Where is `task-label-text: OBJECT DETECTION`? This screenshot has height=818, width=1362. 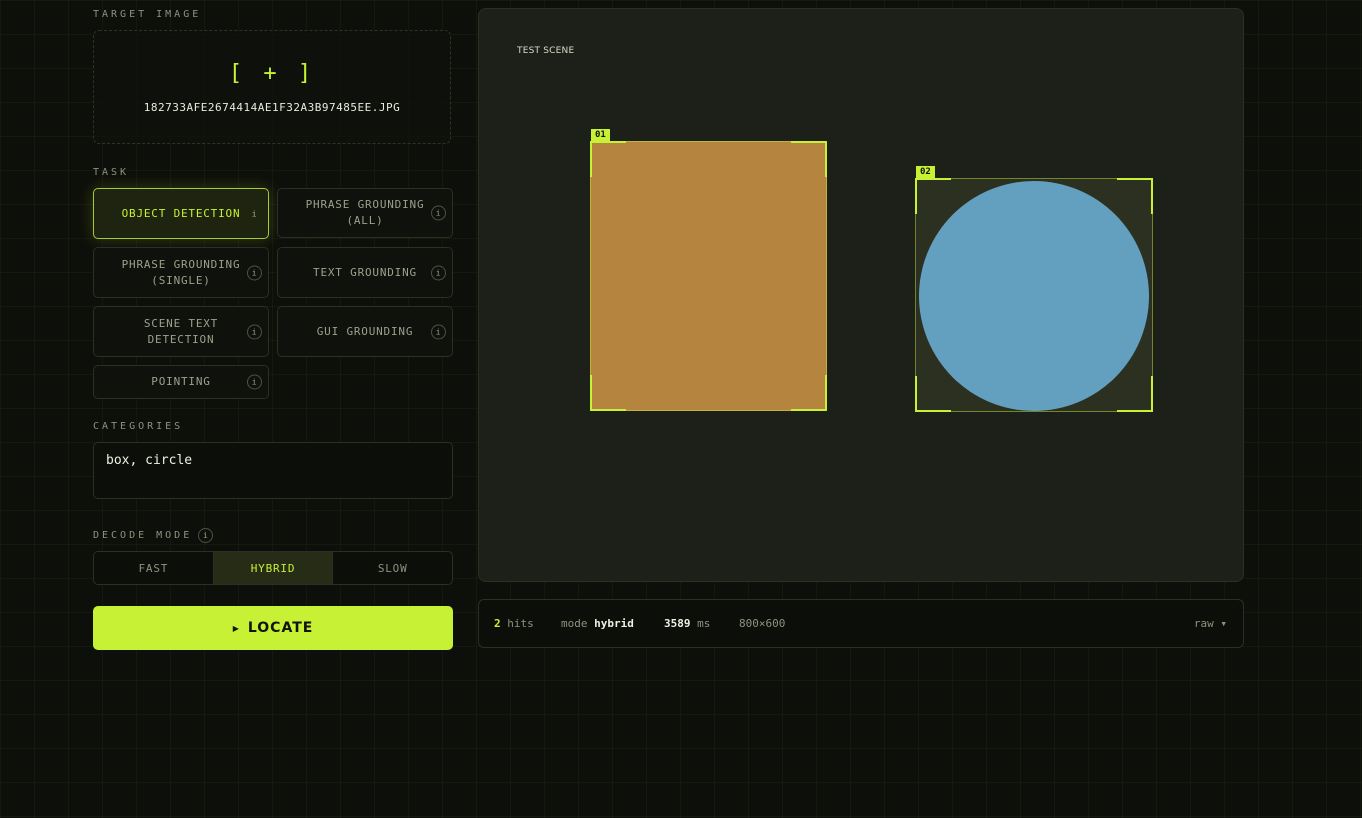 task-label-text: OBJECT DETECTION is located at coordinates (181, 213).